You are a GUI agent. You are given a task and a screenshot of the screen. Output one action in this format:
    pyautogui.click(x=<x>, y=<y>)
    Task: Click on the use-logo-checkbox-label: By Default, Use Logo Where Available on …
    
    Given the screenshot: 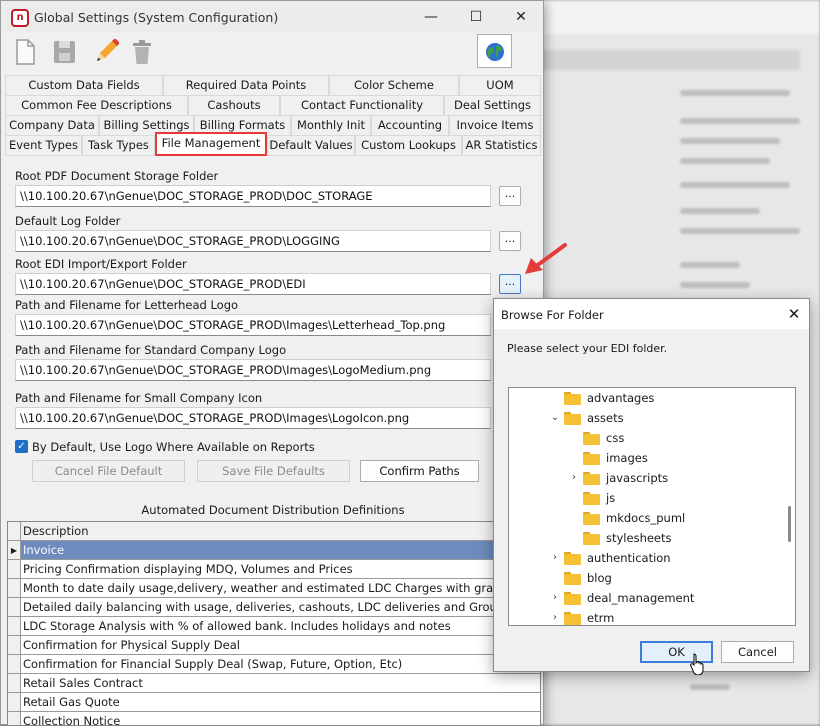 What is the action you would take?
    pyautogui.click(x=173, y=447)
    